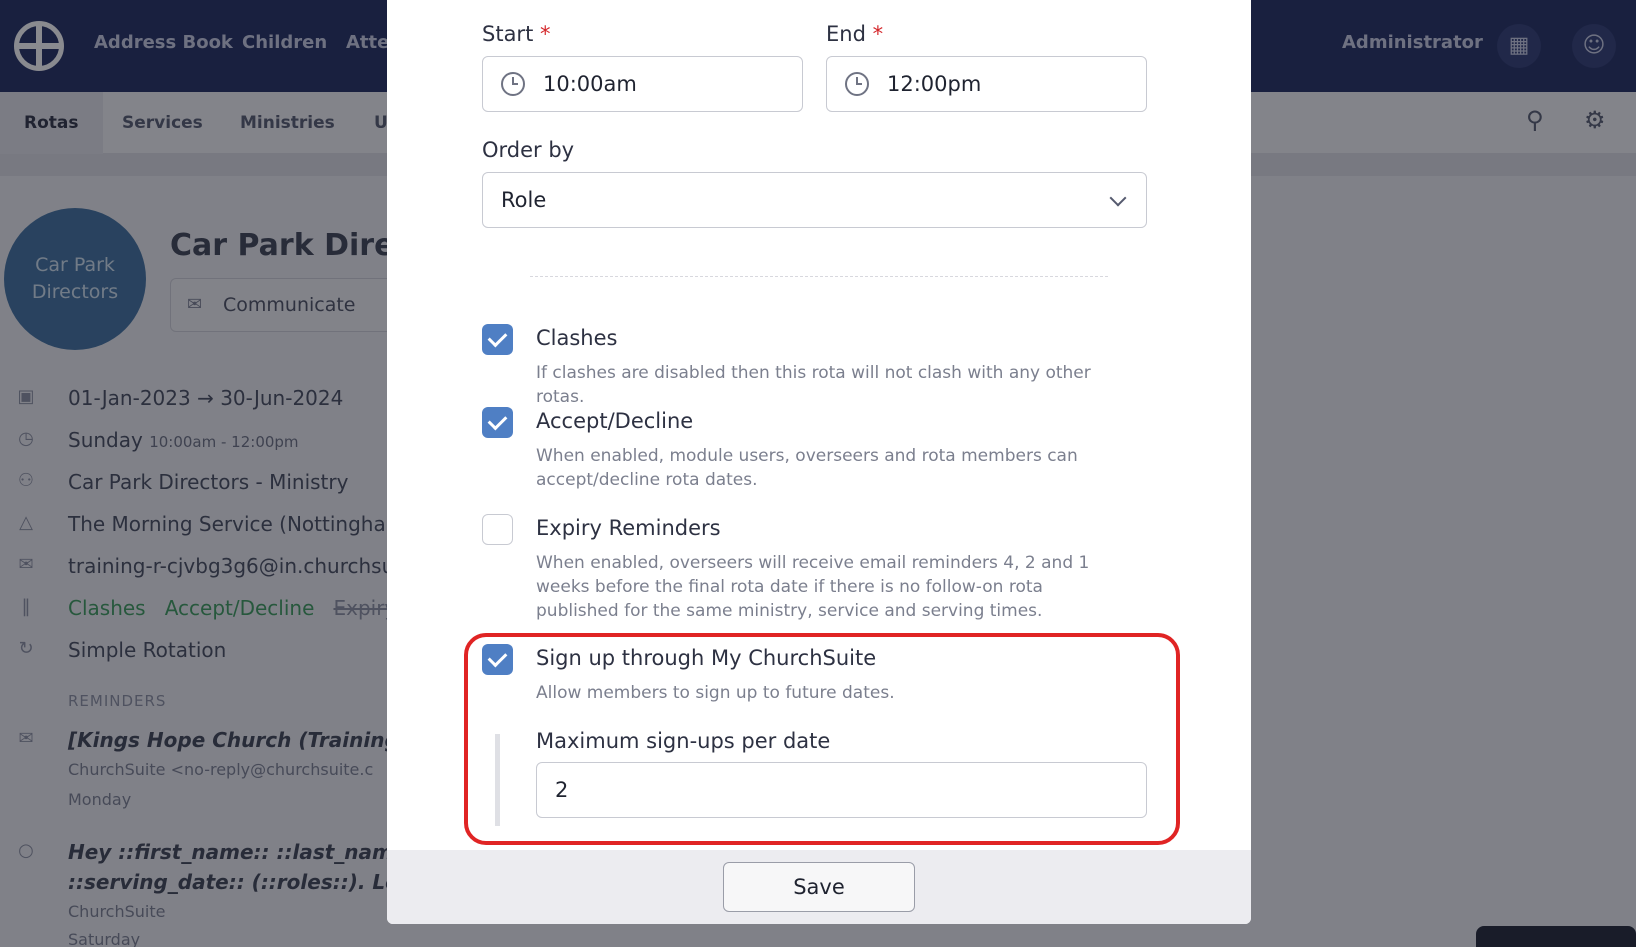 The height and width of the screenshot is (947, 1636). Describe the element at coordinates (642, 84) in the screenshot. I see `start-time-input: 10:00am` at that location.